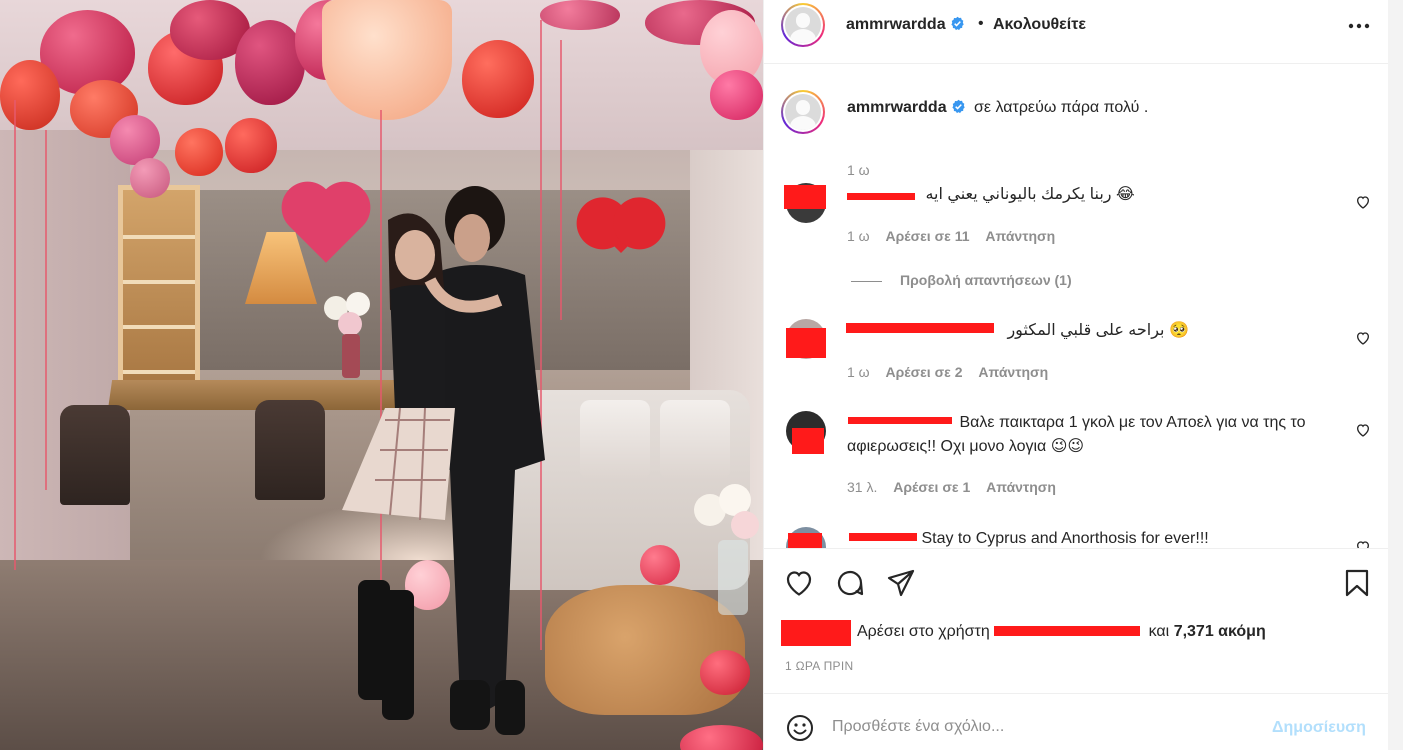 Image resolution: width=1403 pixels, height=750 pixels. I want to click on caption-body: σε λατρεύω πάρα πολύ ., so click(1061, 107).